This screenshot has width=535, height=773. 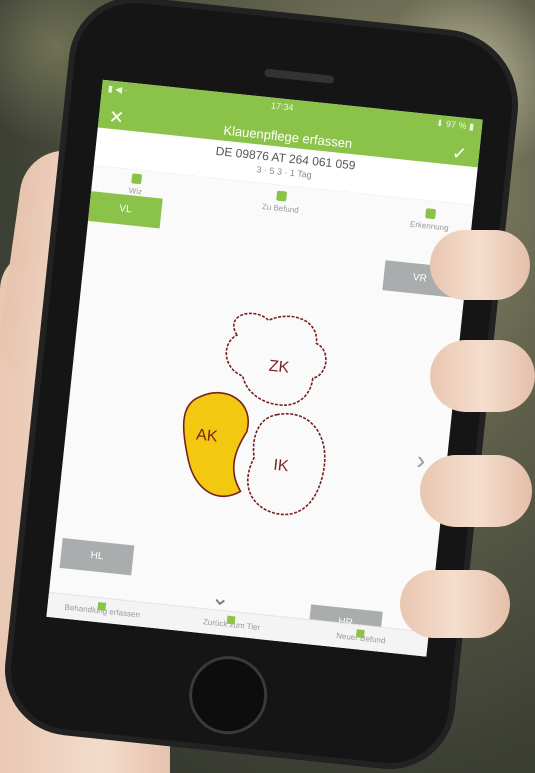 I want to click on nav-item: Neuer Befund, so click(x=361, y=638).